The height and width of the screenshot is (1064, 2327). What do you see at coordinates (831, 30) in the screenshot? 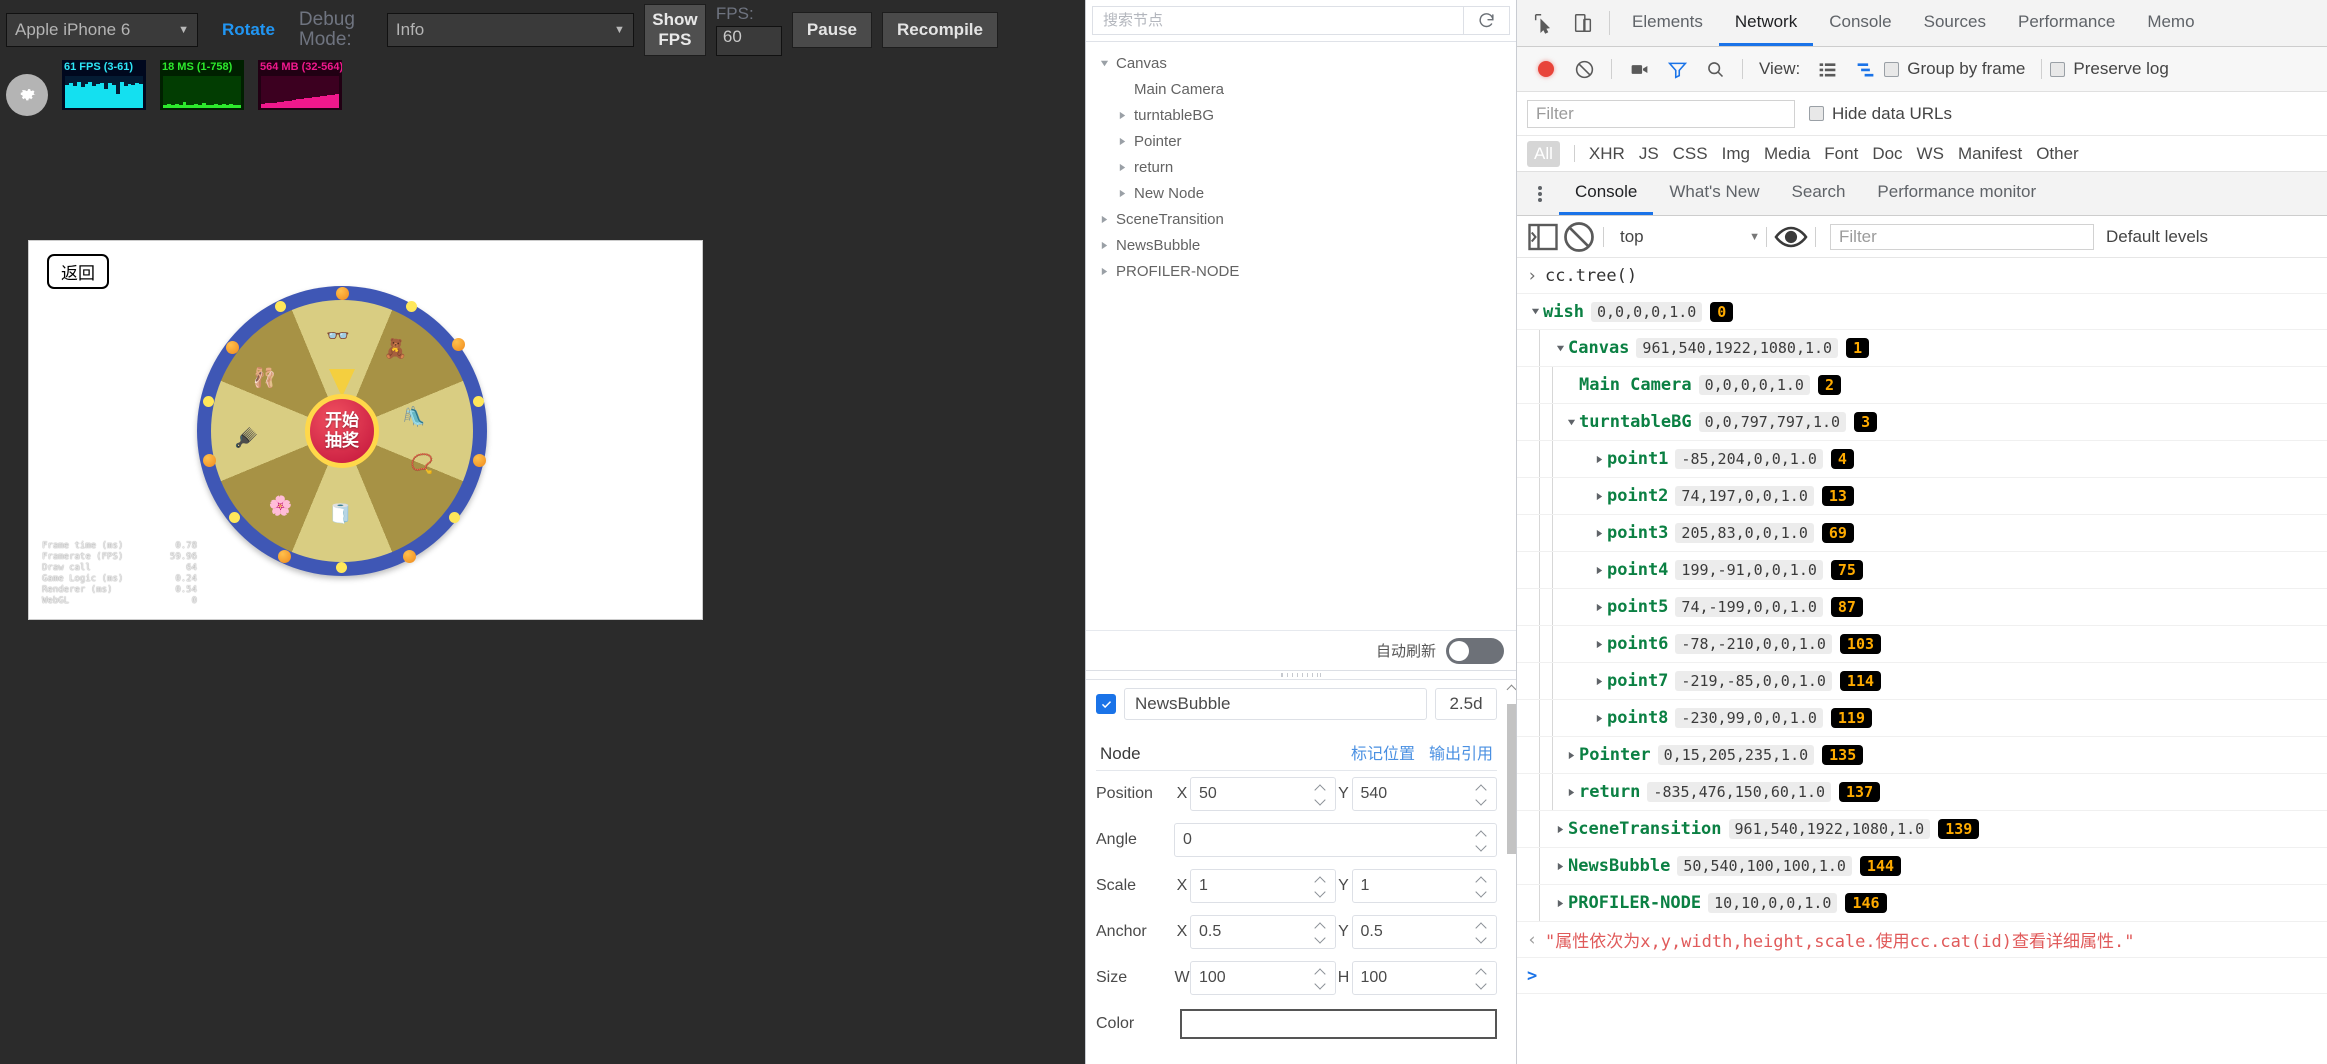
I see `pause-button: Pause` at bounding box center [831, 30].